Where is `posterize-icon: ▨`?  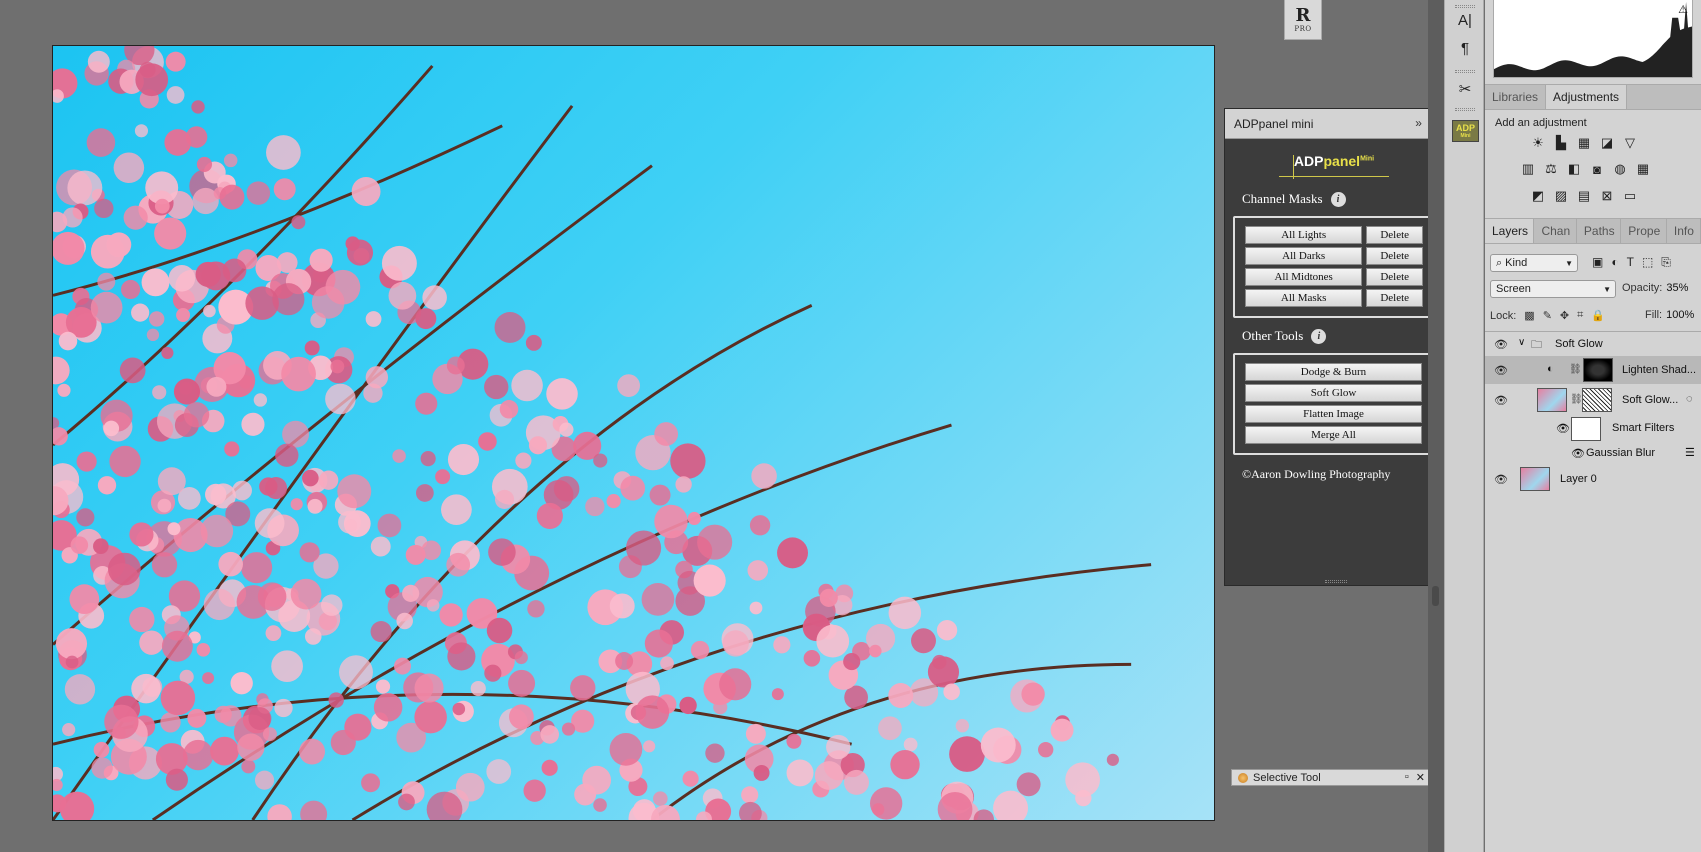 posterize-icon: ▨ is located at coordinates (1561, 196).